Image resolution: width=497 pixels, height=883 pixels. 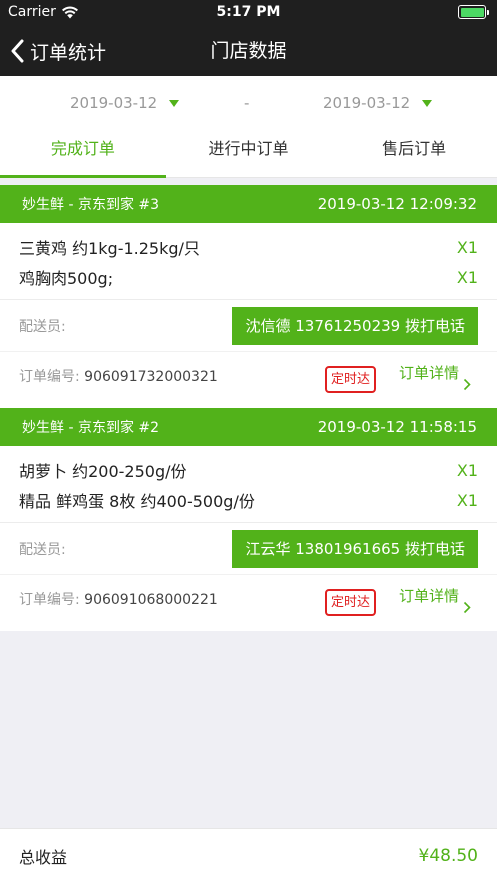 I want to click on battery-icon, so click(x=473, y=12).